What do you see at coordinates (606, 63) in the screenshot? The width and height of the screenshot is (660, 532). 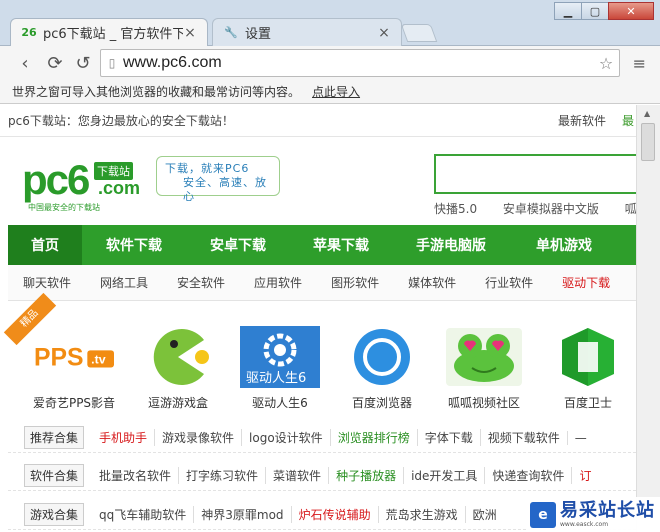 I see `star-icon: ☆` at bounding box center [606, 63].